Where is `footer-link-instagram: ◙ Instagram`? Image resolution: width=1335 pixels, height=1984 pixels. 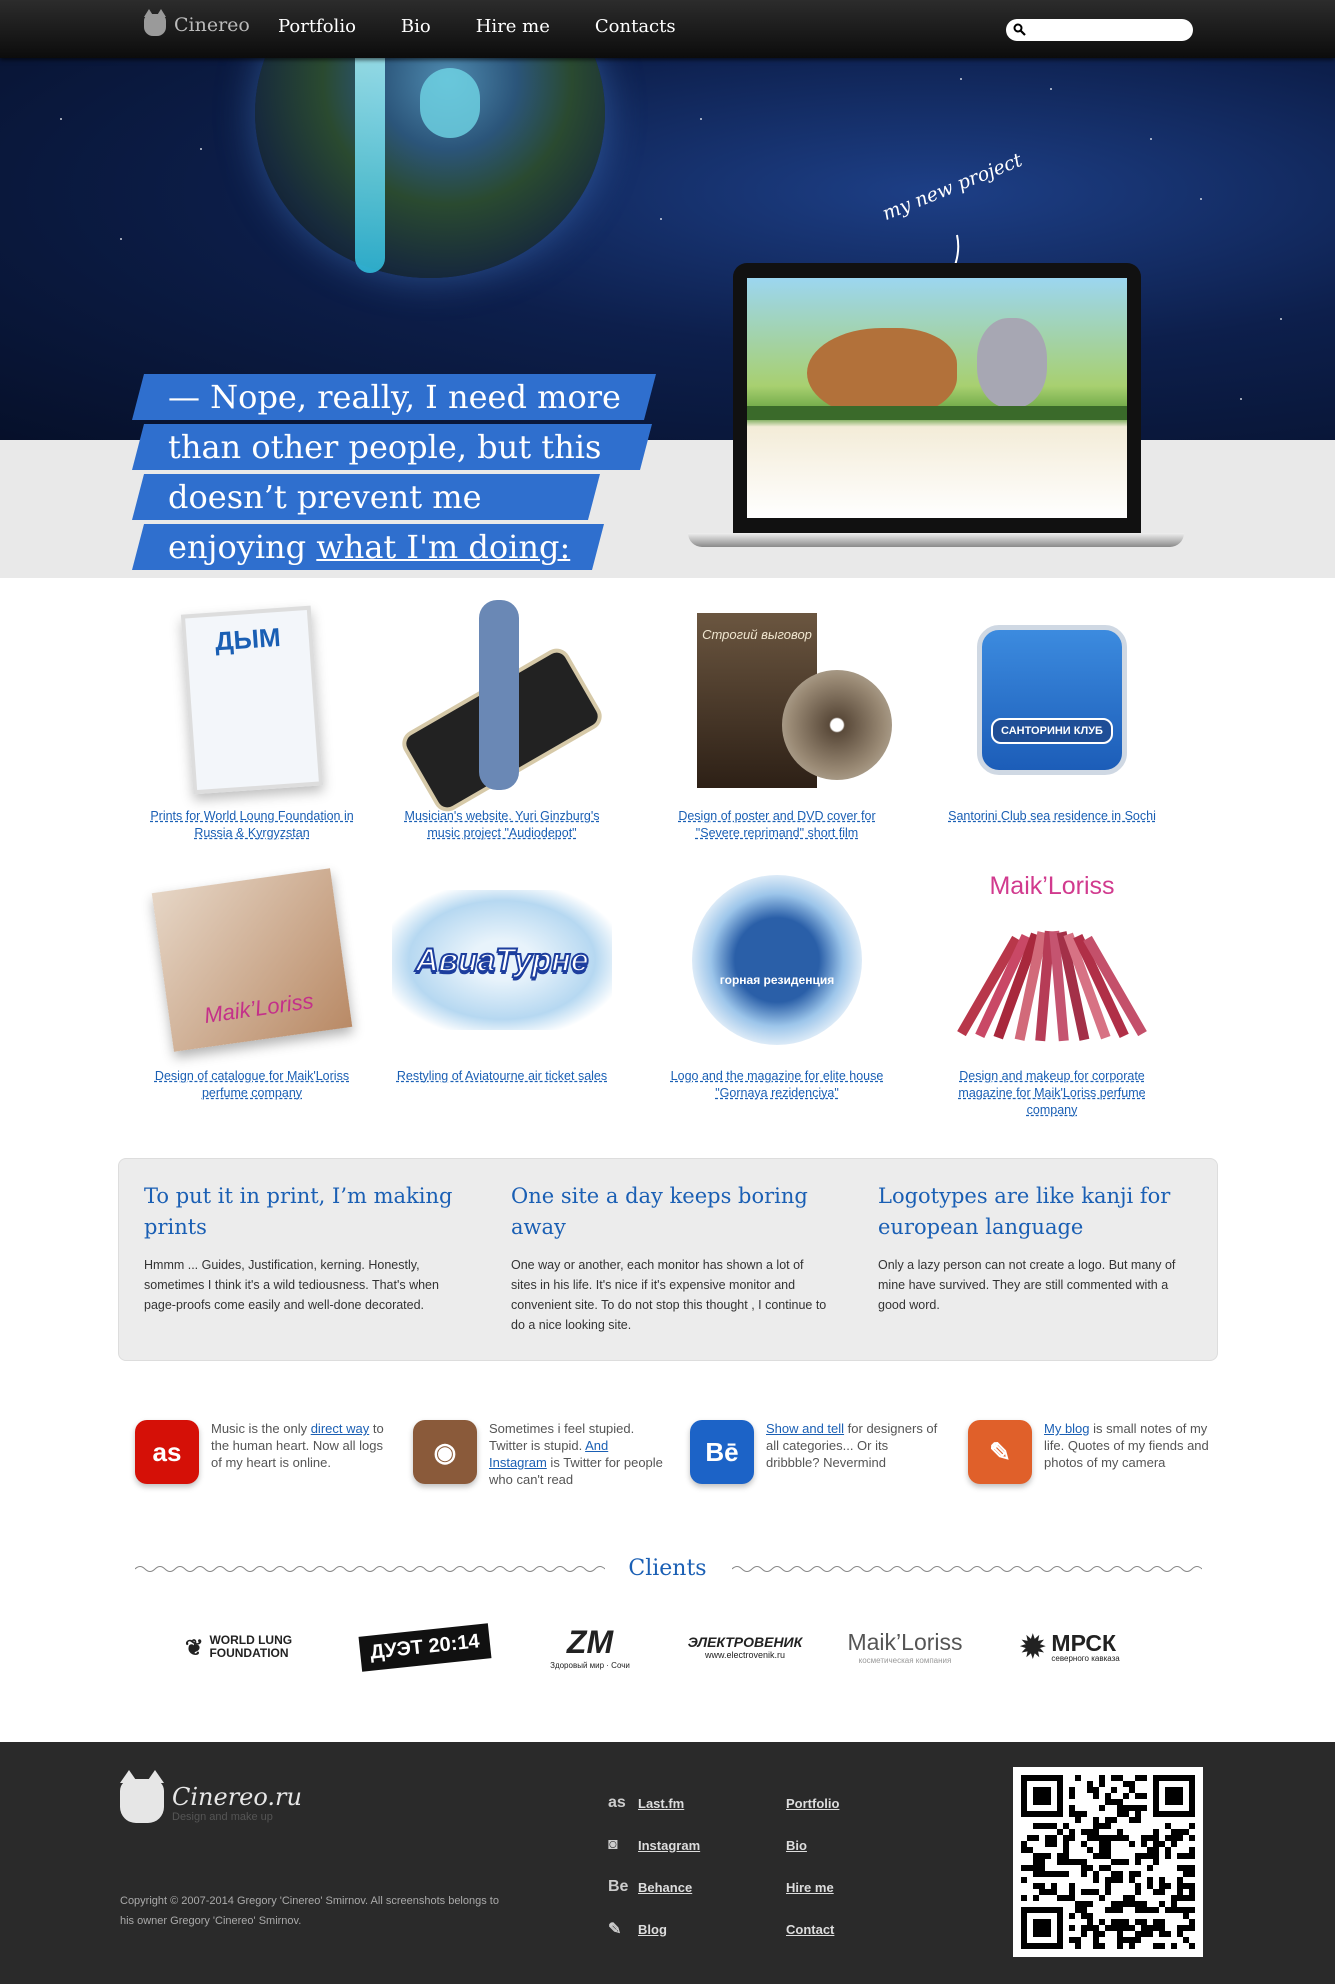
footer-link-instagram: ◙ Instagram is located at coordinates (654, 1845).